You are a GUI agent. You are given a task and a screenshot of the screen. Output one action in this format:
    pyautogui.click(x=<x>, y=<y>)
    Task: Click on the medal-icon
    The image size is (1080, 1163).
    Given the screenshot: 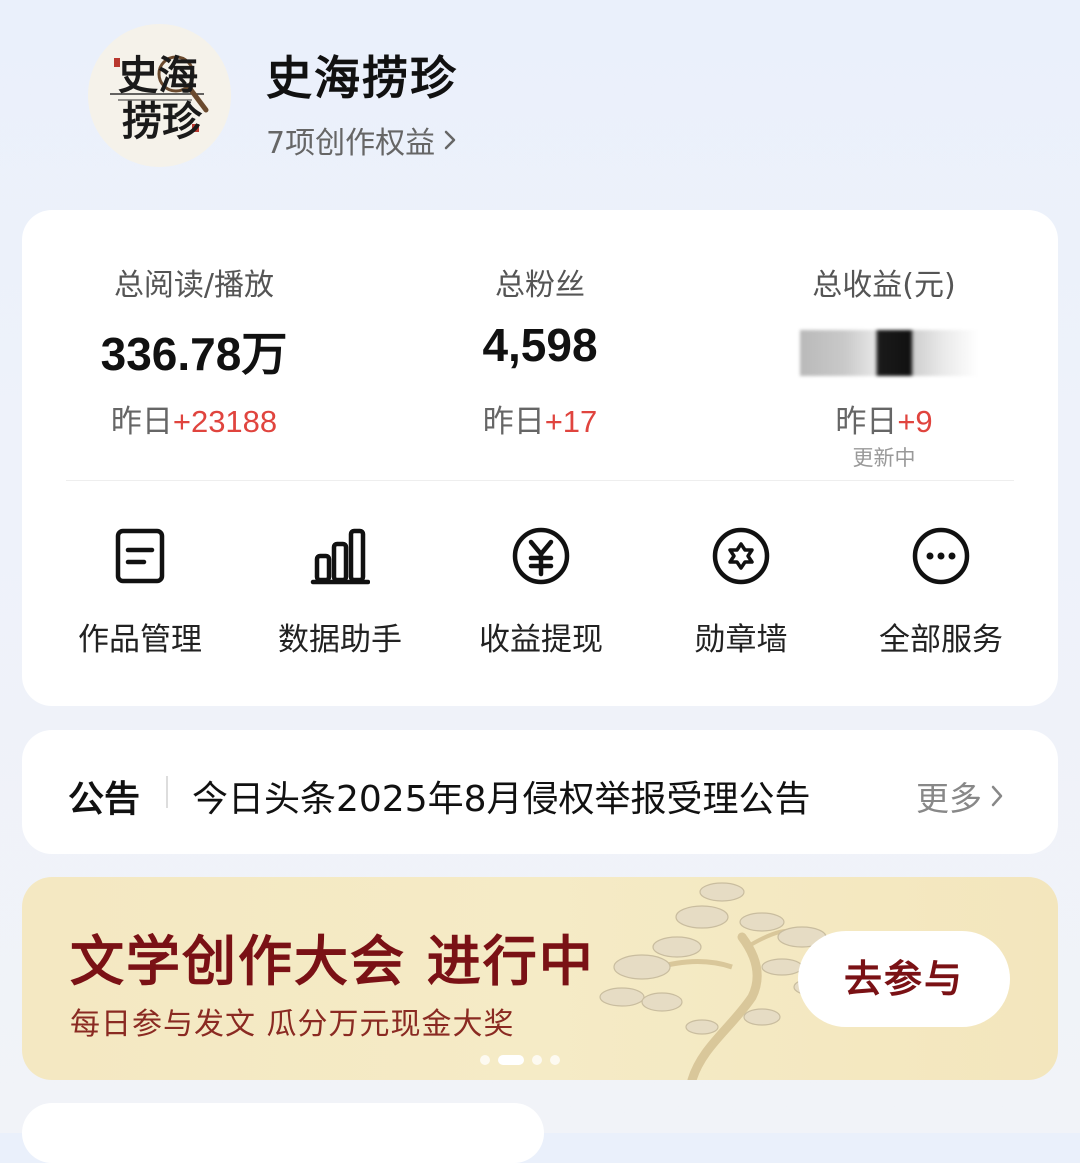 What is the action you would take?
    pyautogui.click(x=741, y=556)
    